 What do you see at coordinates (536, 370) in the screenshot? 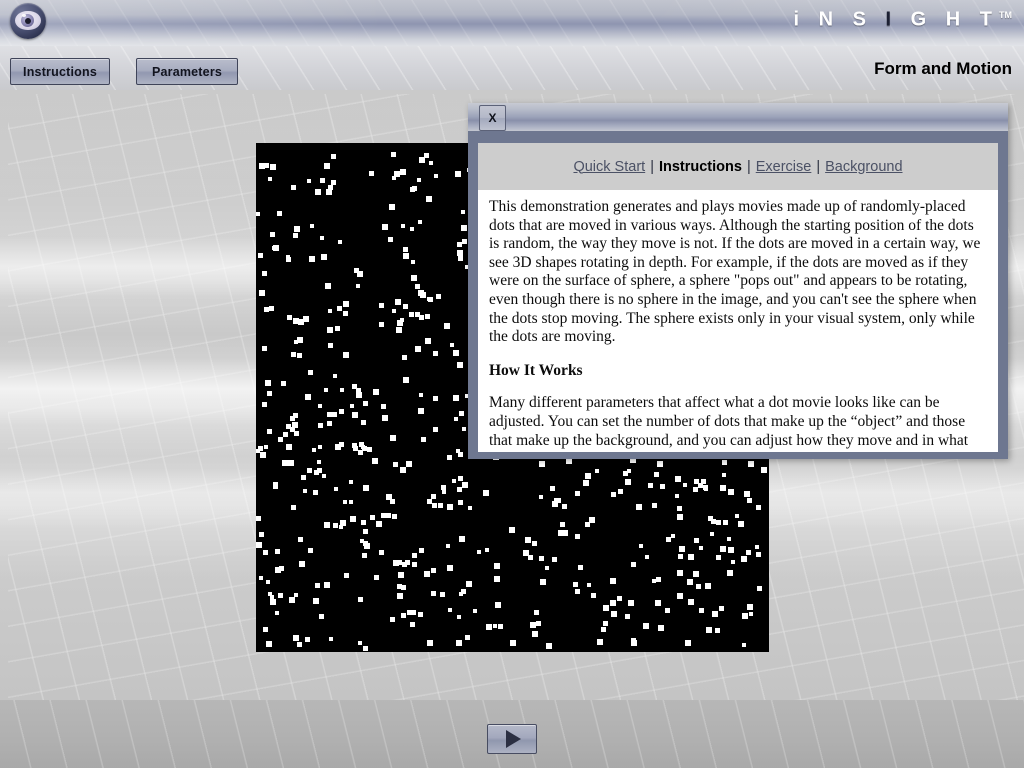
I see `how-it-works-heading: How It Works` at bounding box center [536, 370].